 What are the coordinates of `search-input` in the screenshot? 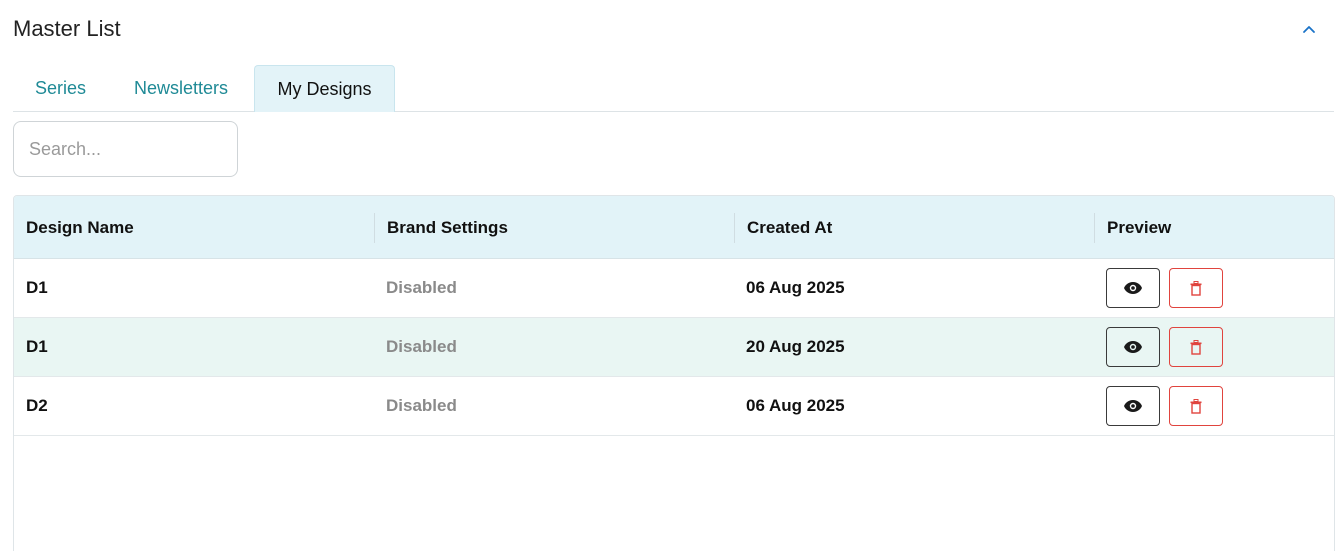 It's located at (125, 149).